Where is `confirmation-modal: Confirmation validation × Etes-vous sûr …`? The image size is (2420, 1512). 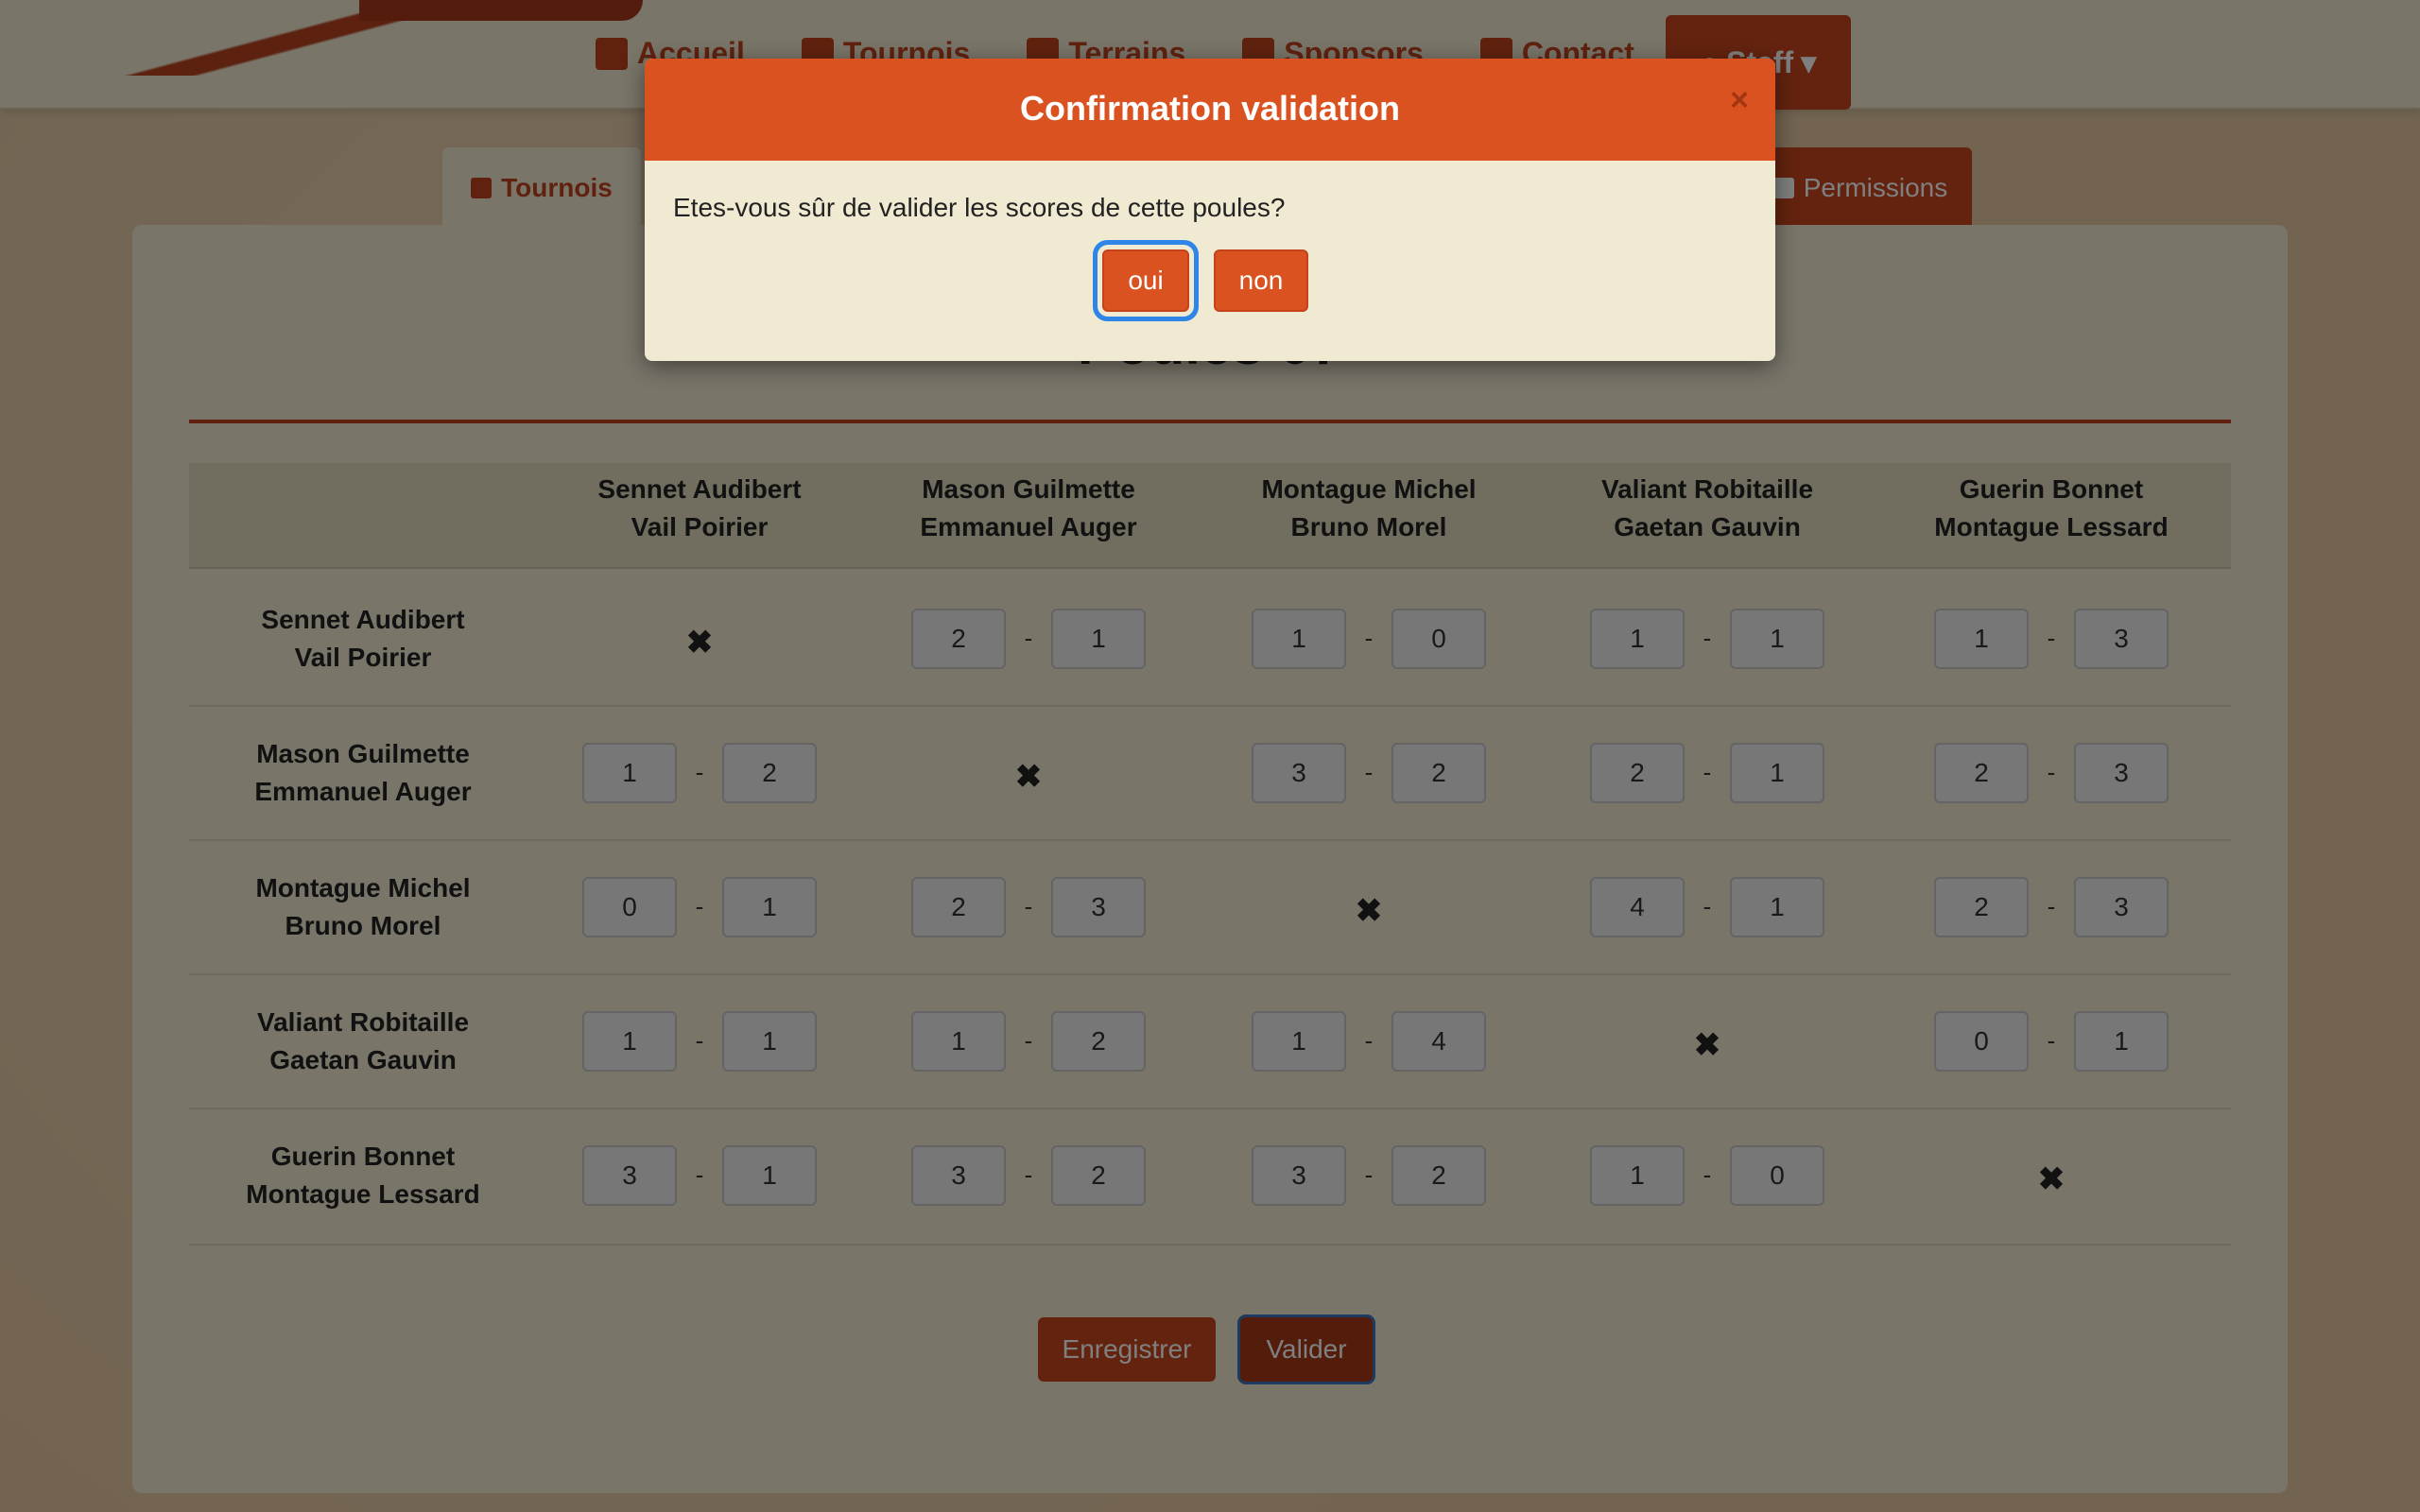
confirmation-modal: Confirmation validation × Etes-vous sûr … is located at coordinates (1210, 210).